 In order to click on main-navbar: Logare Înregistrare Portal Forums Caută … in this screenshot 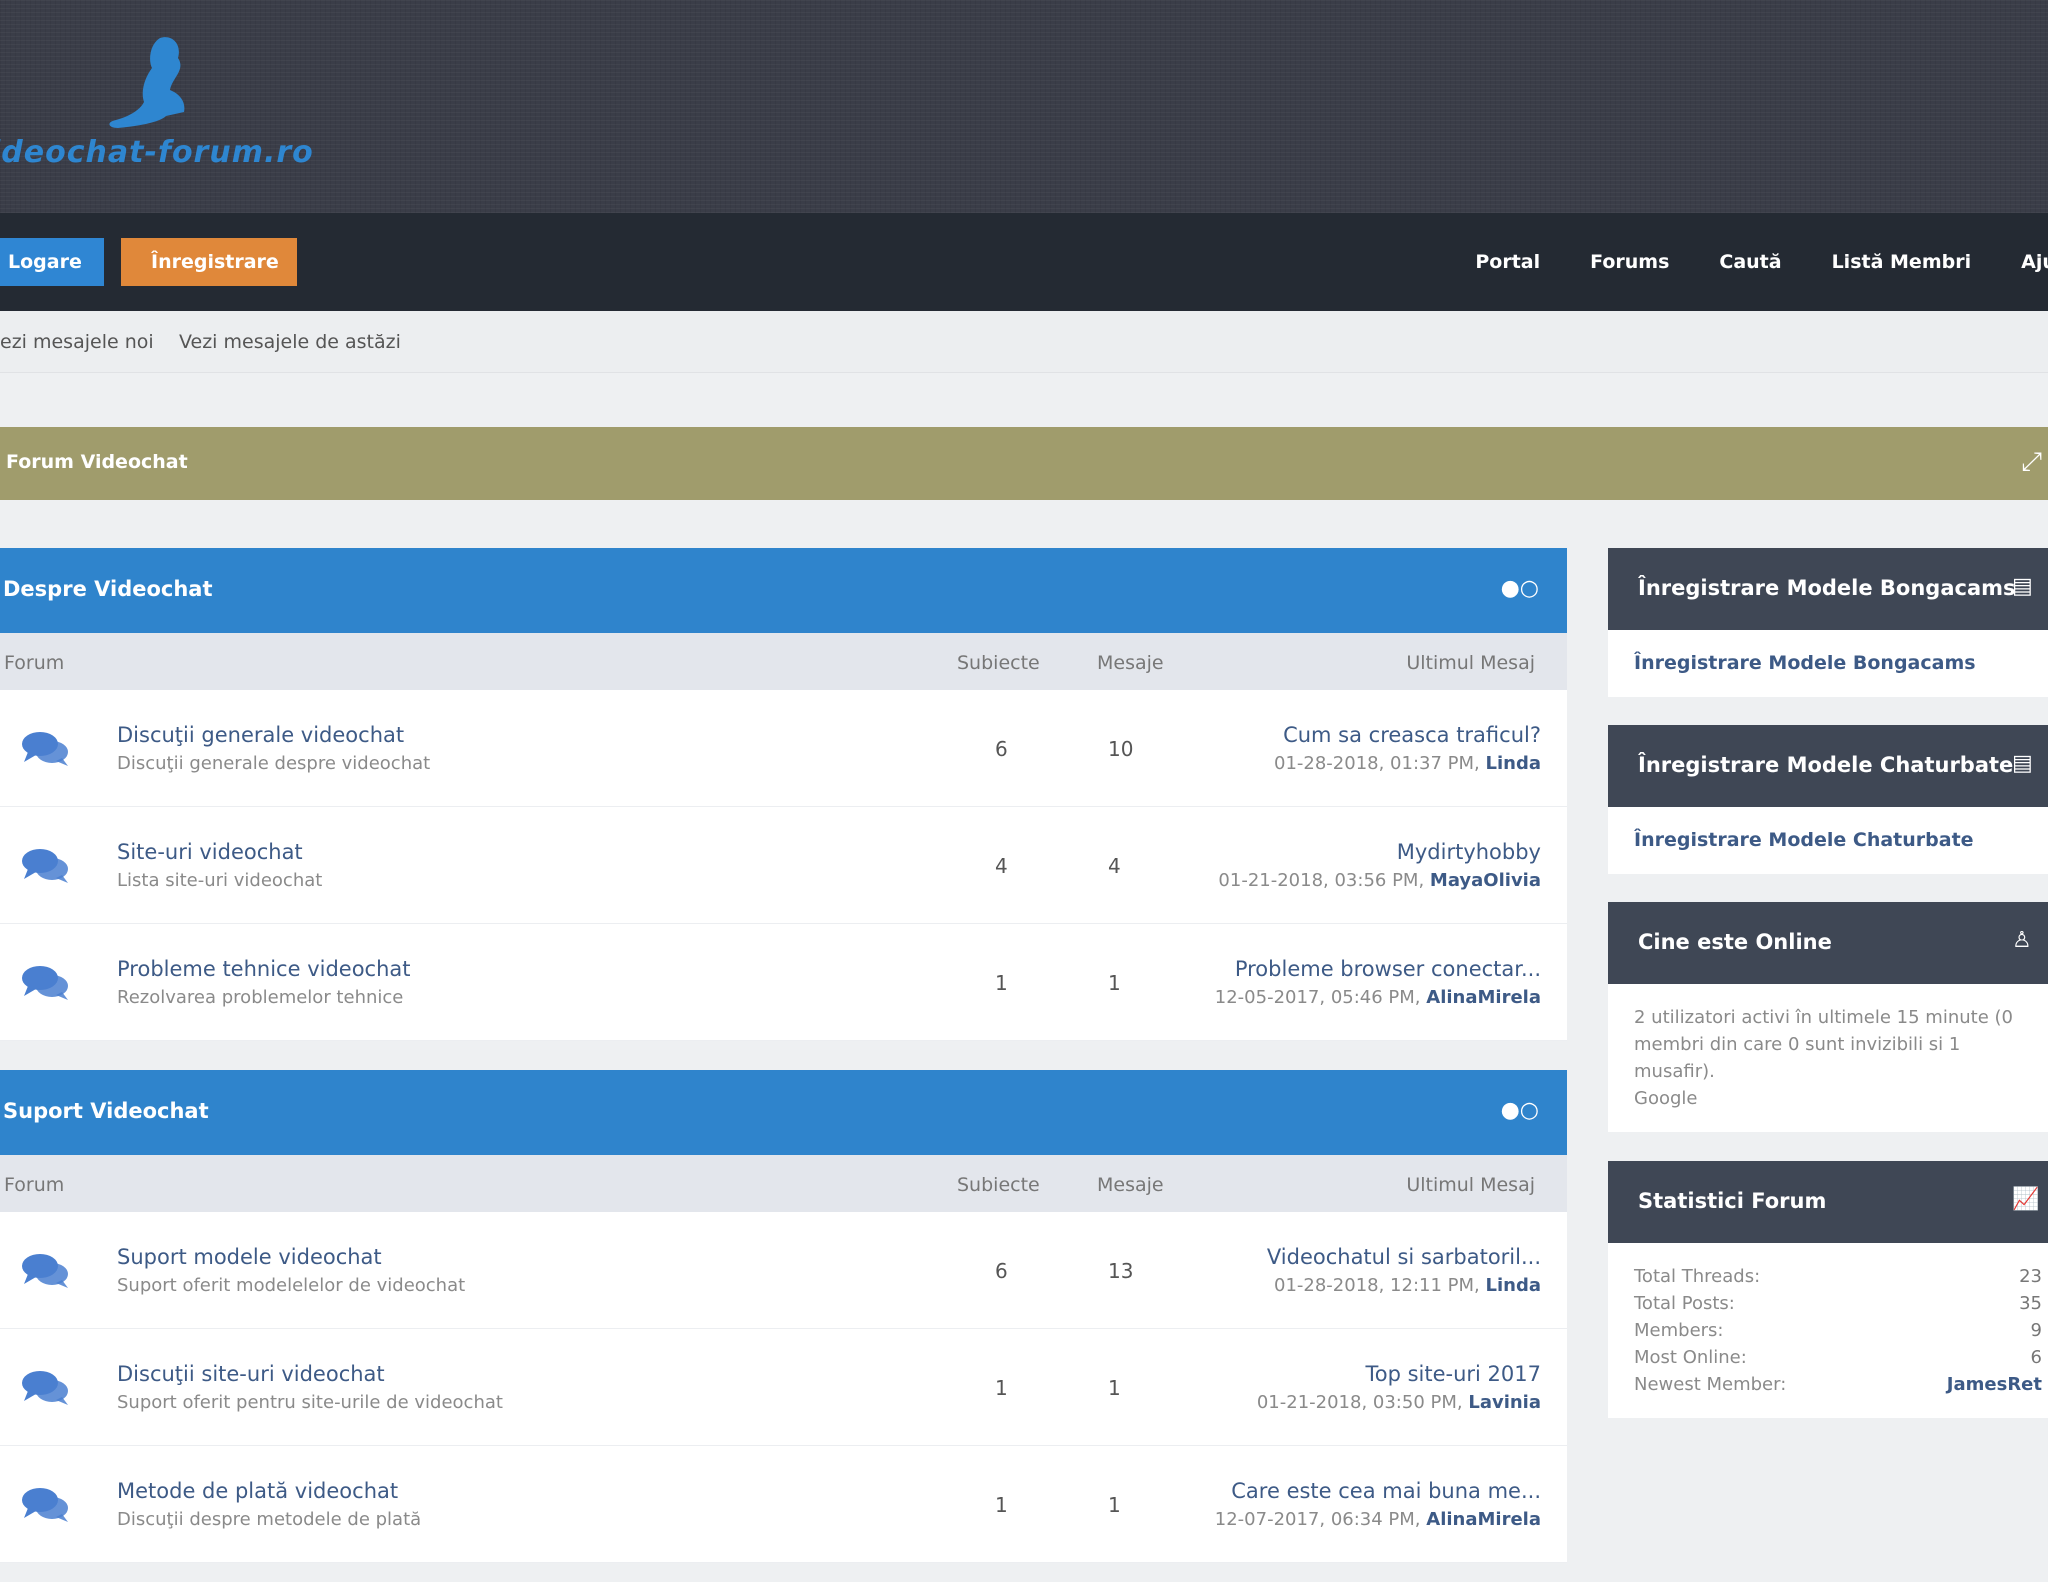, I will do `click(1024, 262)`.